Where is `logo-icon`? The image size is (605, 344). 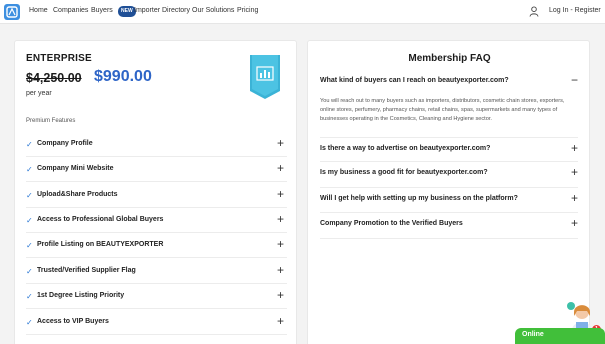
logo-icon is located at coordinates (12, 12).